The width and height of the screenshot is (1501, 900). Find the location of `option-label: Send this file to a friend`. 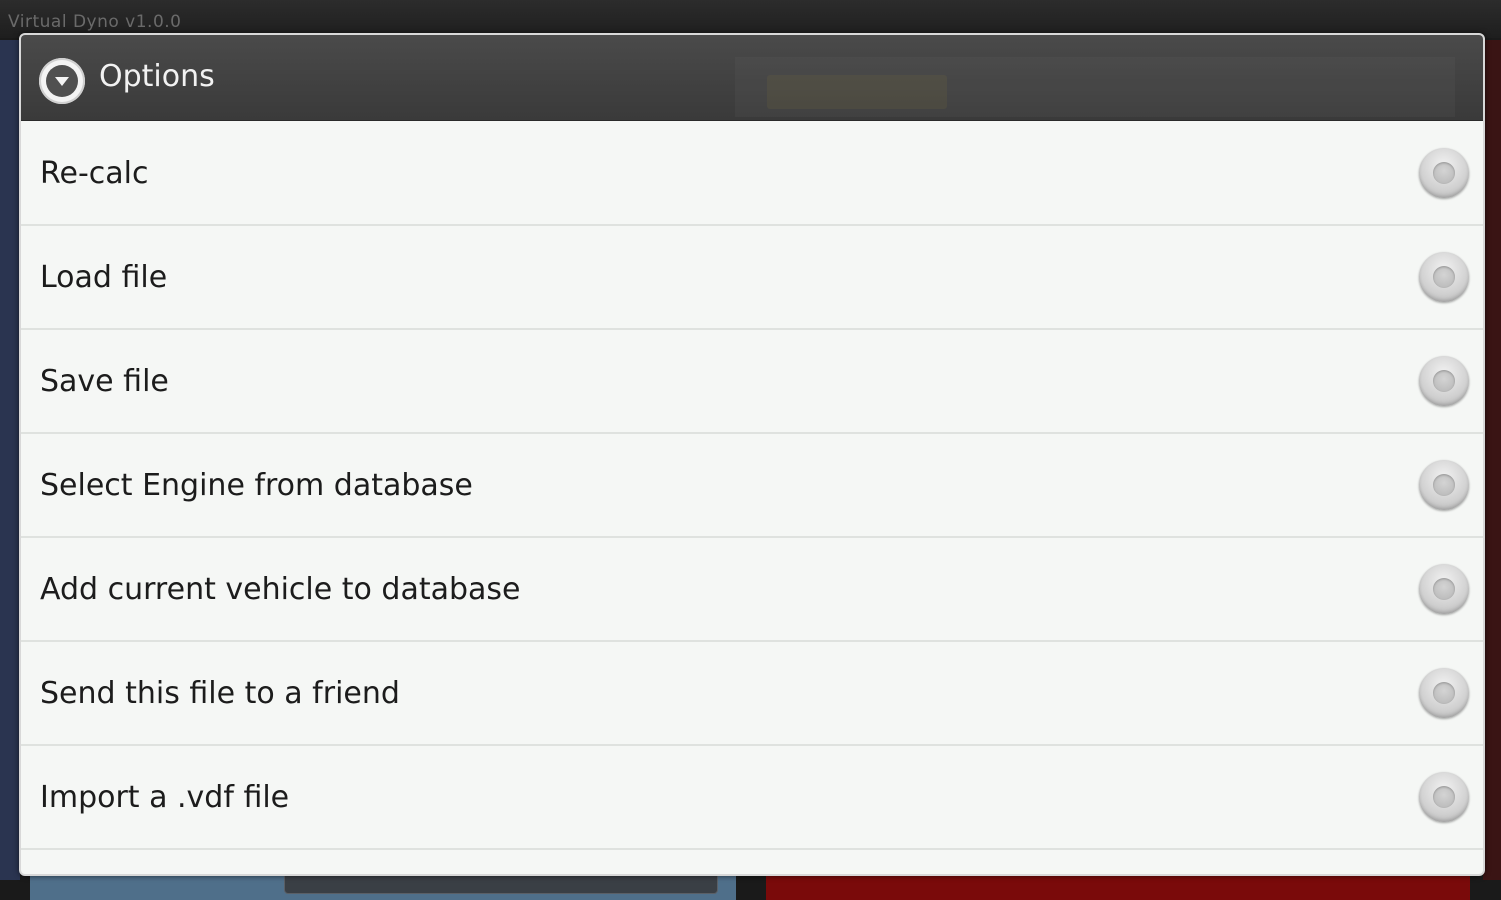

option-label: Send this file to a friend is located at coordinates (220, 693).